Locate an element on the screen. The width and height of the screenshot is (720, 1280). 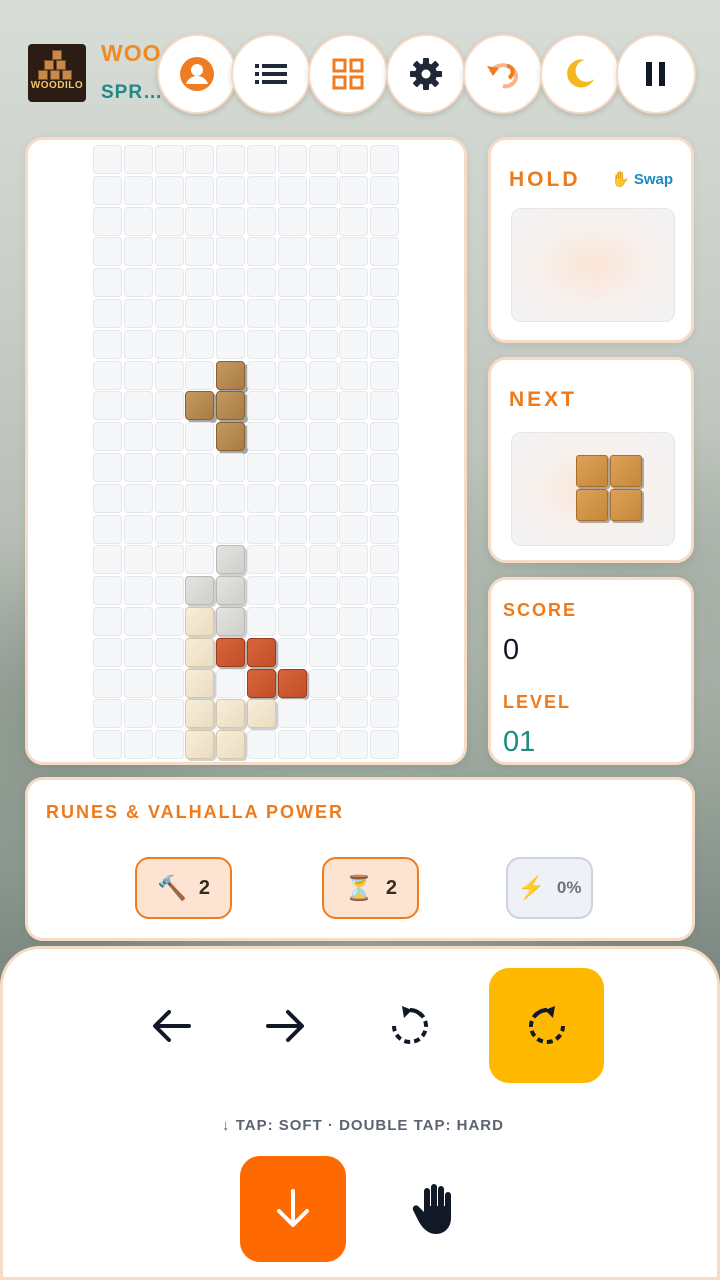
move-right-button is located at coordinates (286, 1026).